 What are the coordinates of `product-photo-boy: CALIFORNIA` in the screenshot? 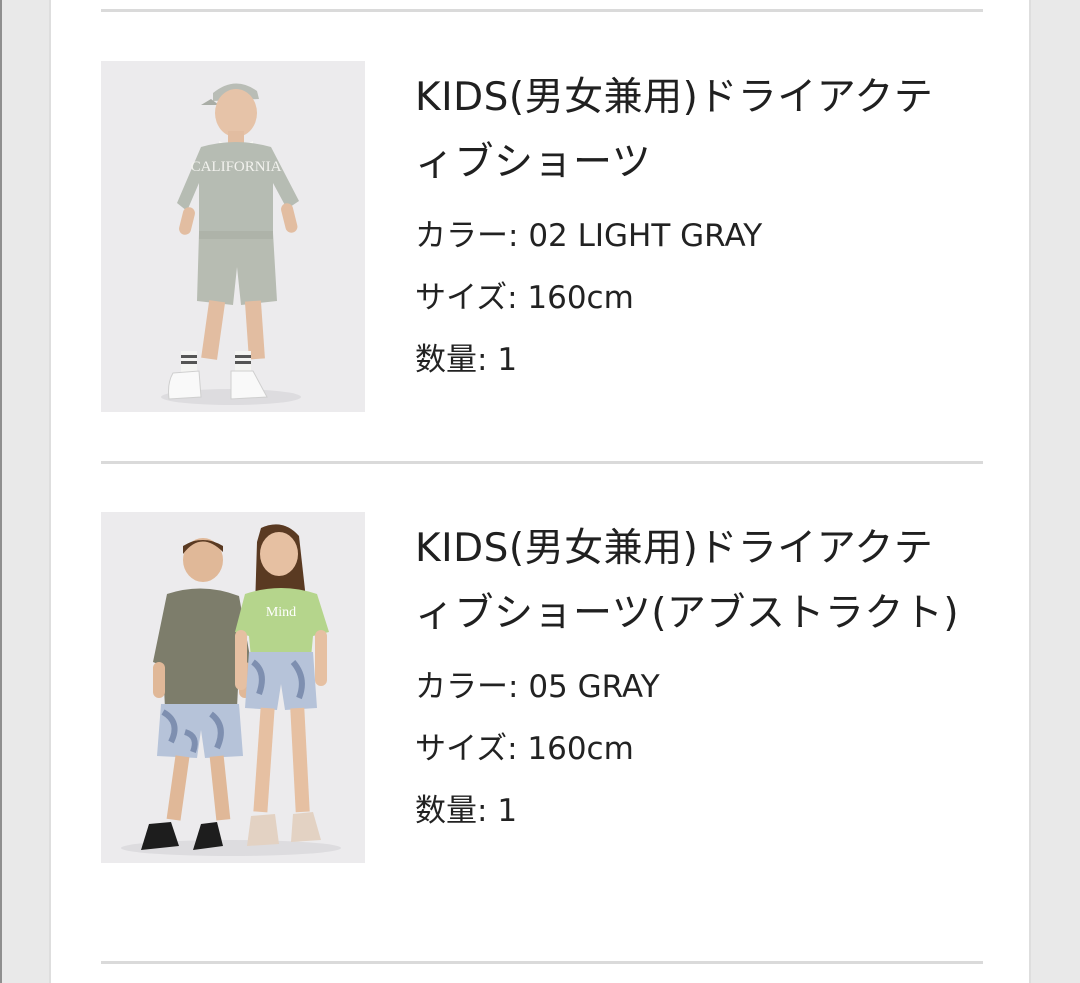 It's located at (233, 236).